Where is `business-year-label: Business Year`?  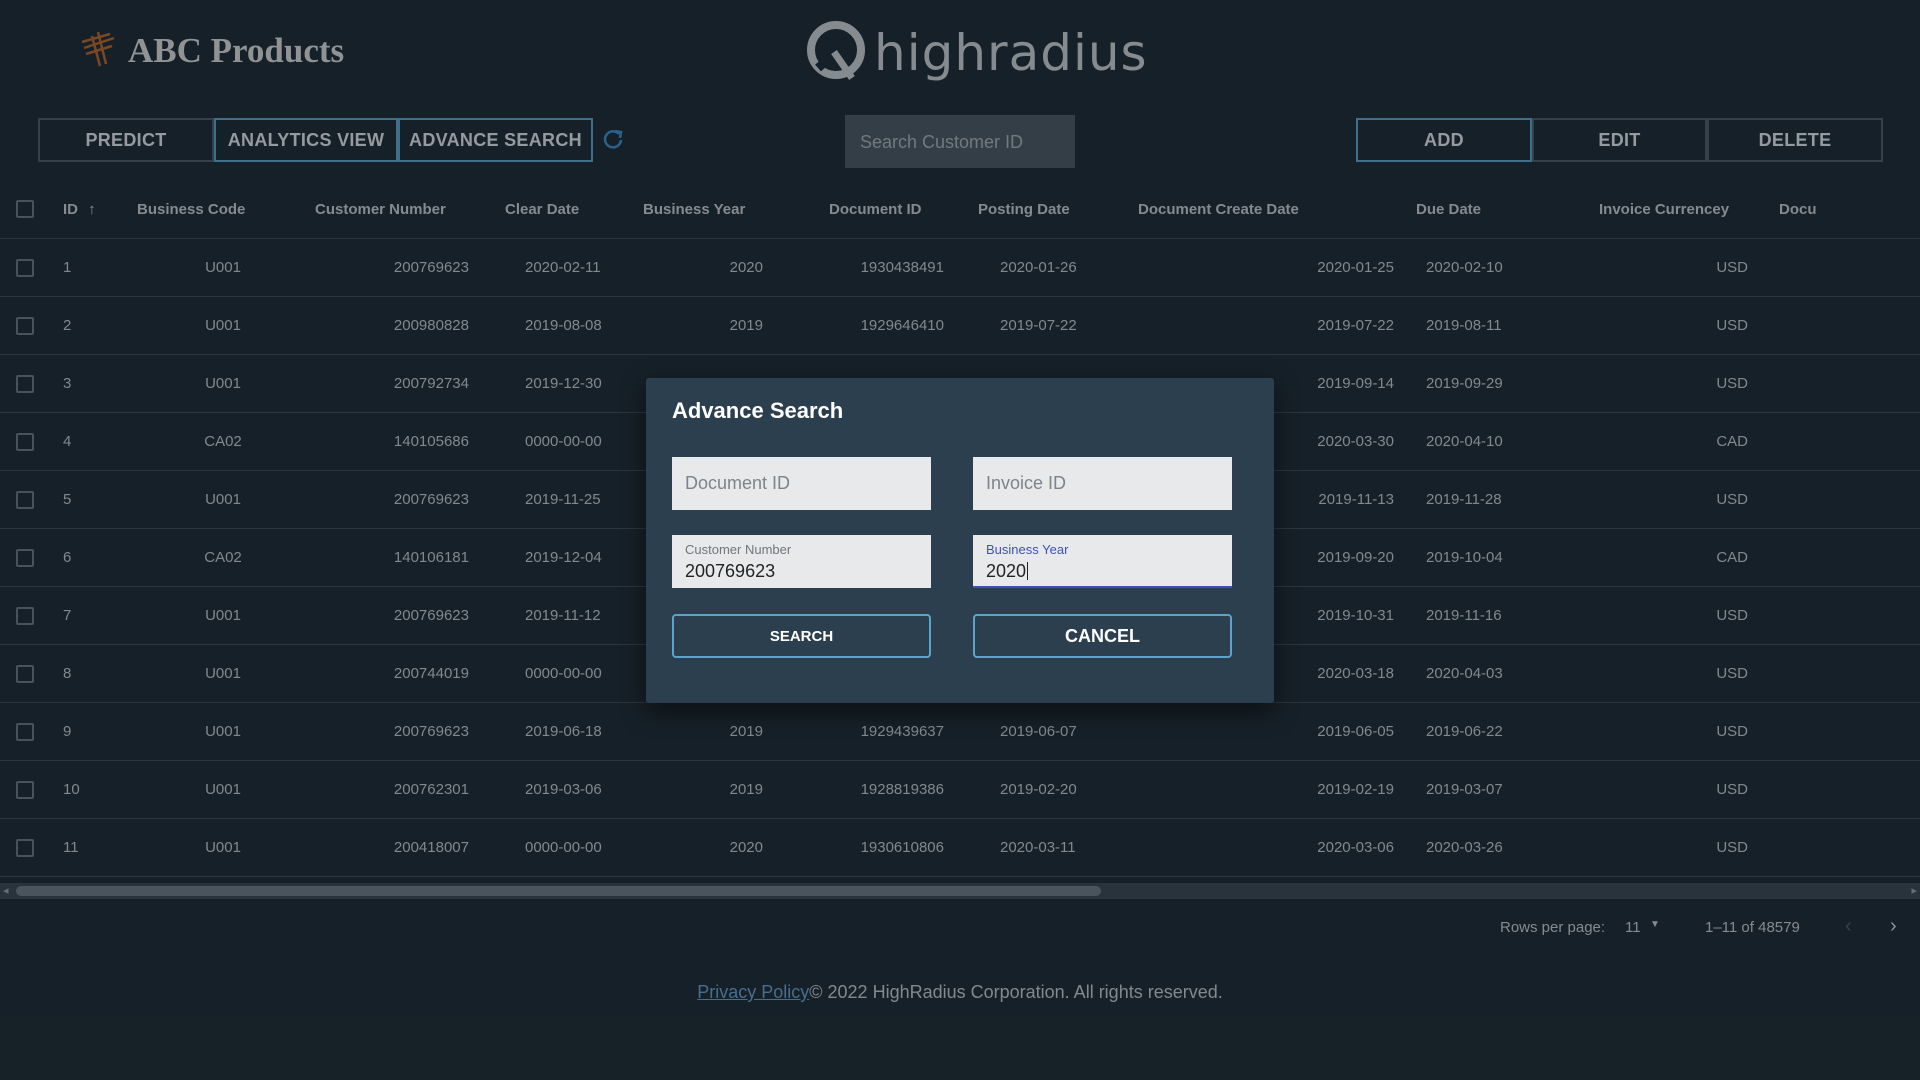
business-year-label: Business Year is located at coordinates (1027, 549).